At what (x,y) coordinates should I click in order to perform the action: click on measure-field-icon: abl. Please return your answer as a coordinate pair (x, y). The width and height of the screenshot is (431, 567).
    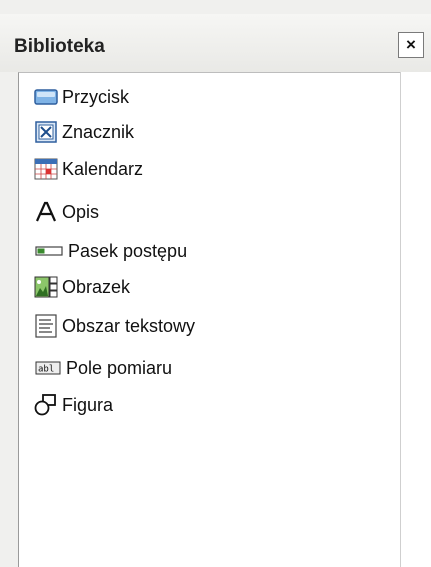
    Looking at the image, I should click on (48, 368).